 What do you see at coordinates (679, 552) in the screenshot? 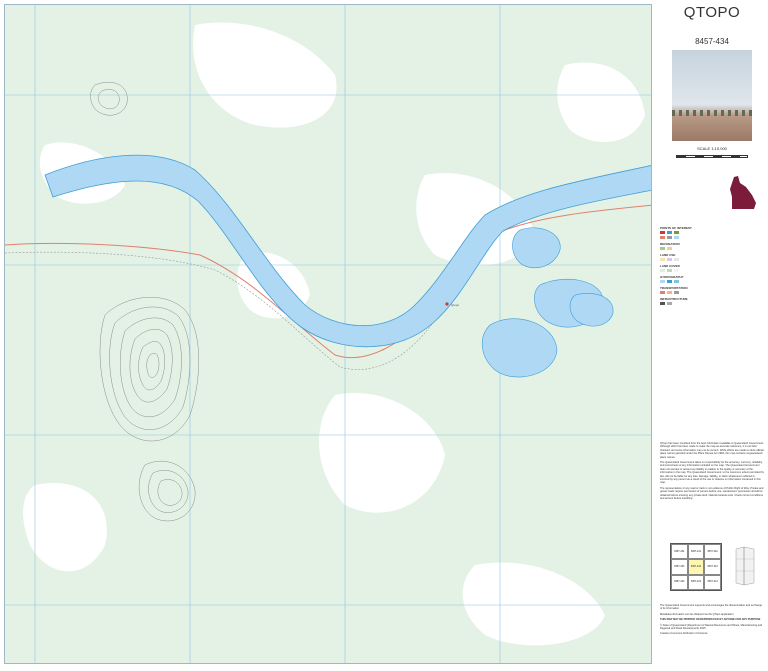
I see `index-cell: 8457-432` at bounding box center [679, 552].